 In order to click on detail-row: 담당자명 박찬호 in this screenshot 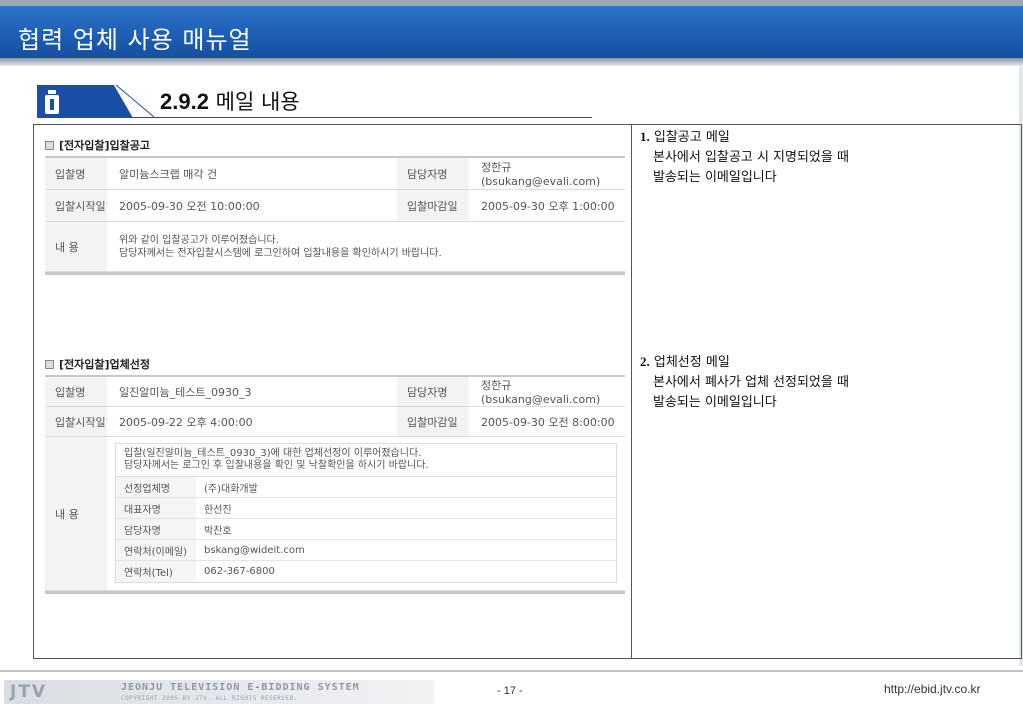, I will do `click(366, 529)`.